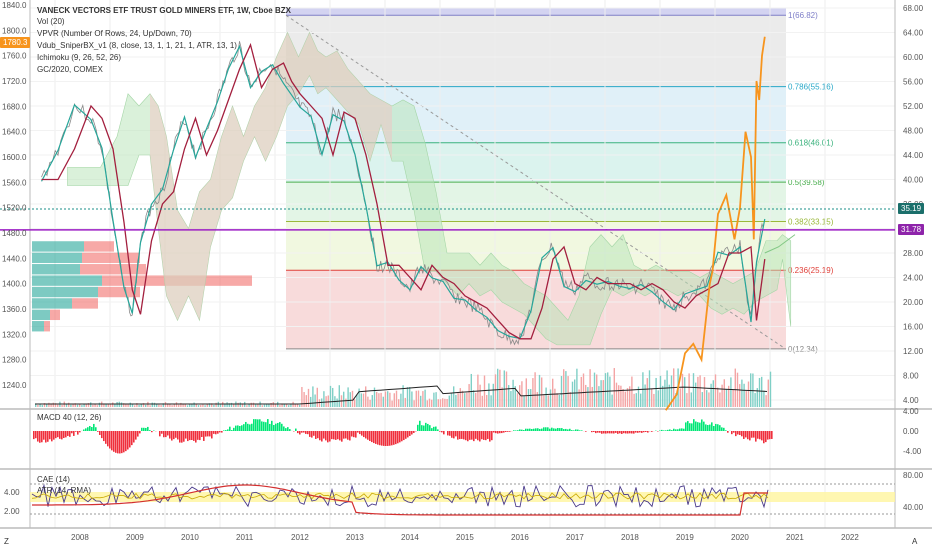 Image resolution: width=932 pixels, height=550 pixels. I want to click on zoom-icon: Z, so click(6, 541).